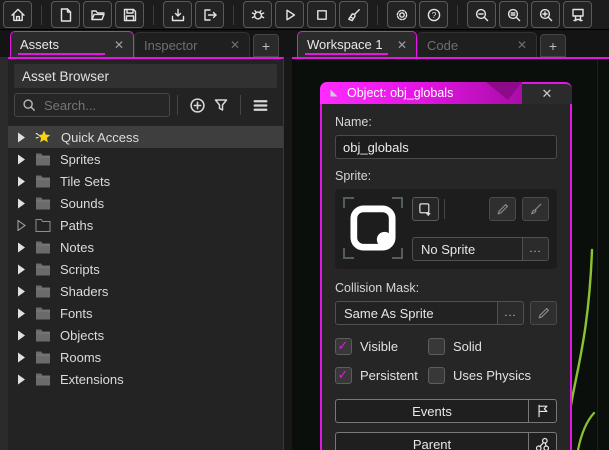 The image size is (609, 450). I want to click on object-window-titlebar: Object: obj_globals ✕, so click(446, 93).